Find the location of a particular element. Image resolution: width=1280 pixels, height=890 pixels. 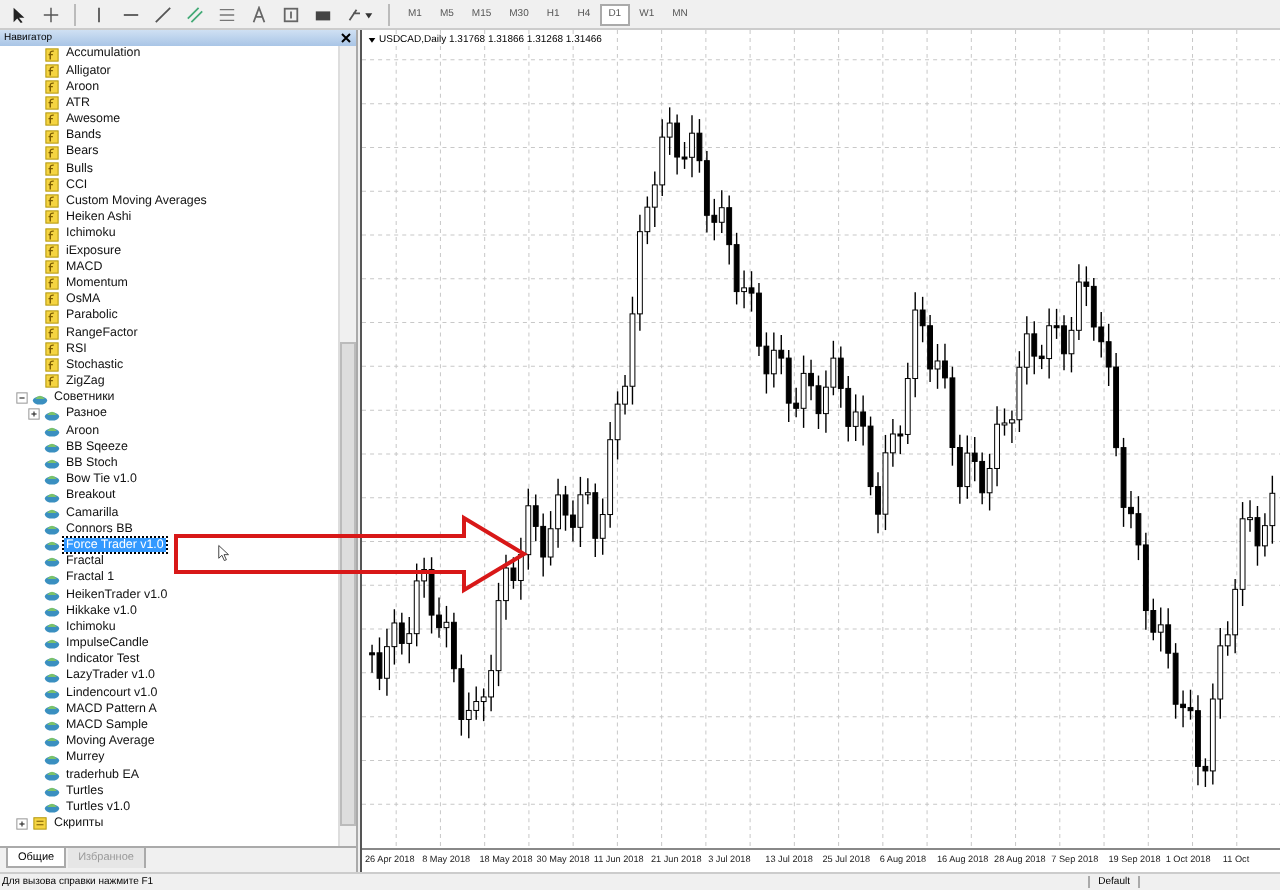

cursor-icon is located at coordinates (224, 553).